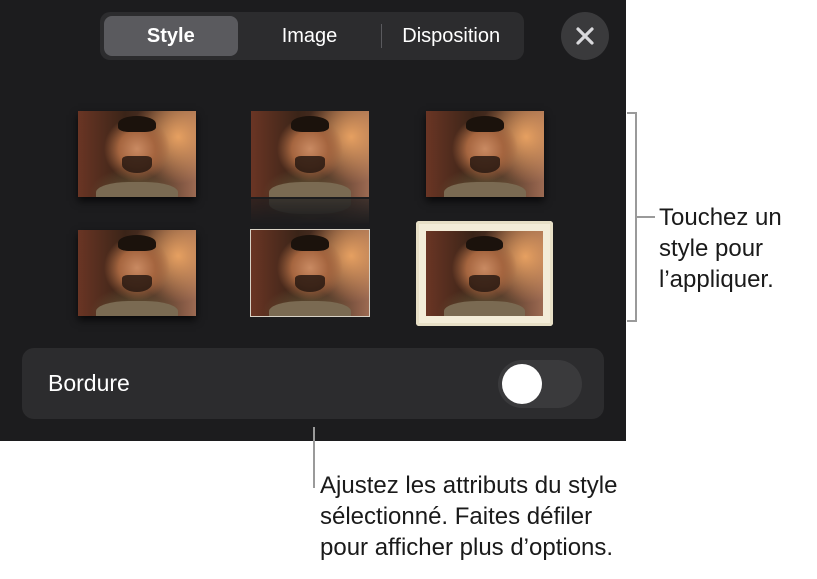 The width and height of the screenshot is (817, 579). What do you see at coordinates (310, 154) in the screenshot?
I see `style-thumbnail-reflection` at bounding box center [310, 154].